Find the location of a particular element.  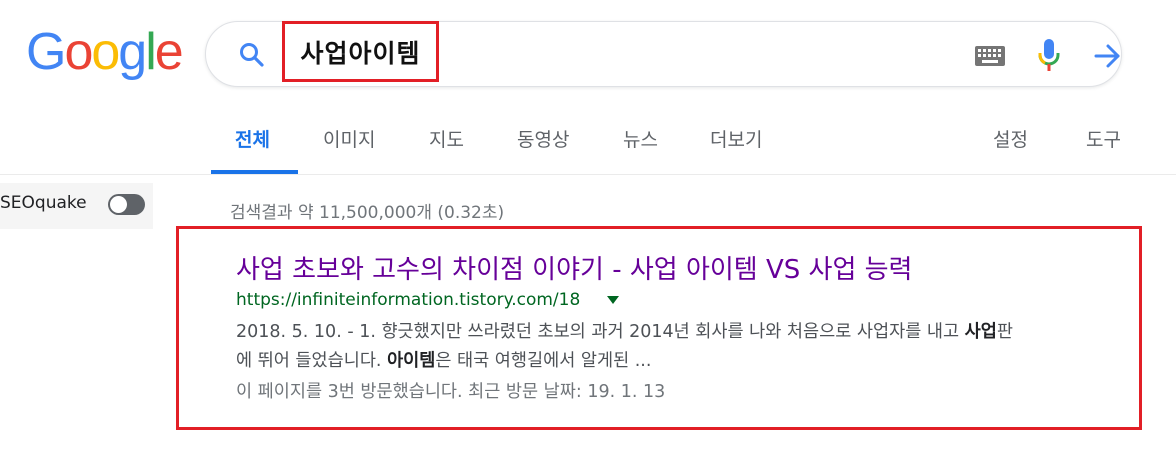

logo-letter: l is located at coordinates (150, 52).